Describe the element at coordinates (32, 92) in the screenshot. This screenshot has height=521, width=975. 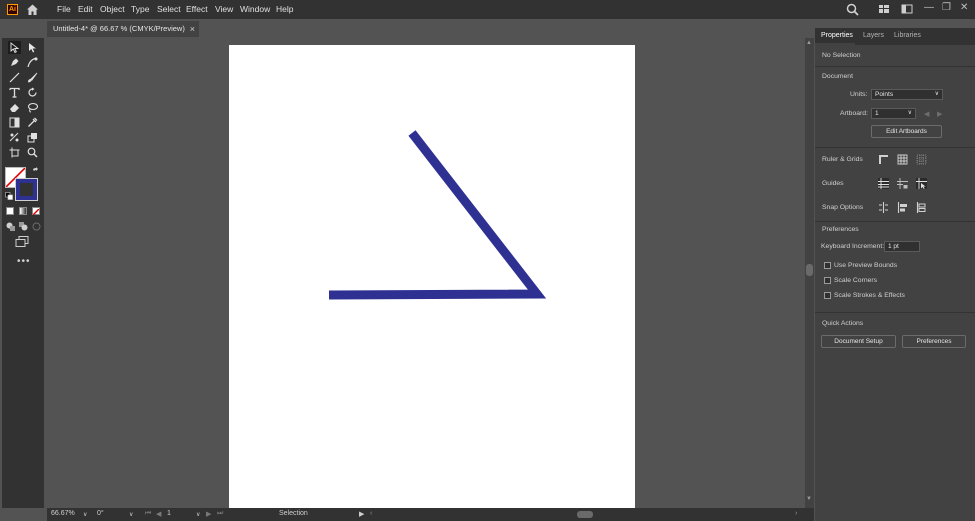
I see `rotate-tool-icon` at that location.